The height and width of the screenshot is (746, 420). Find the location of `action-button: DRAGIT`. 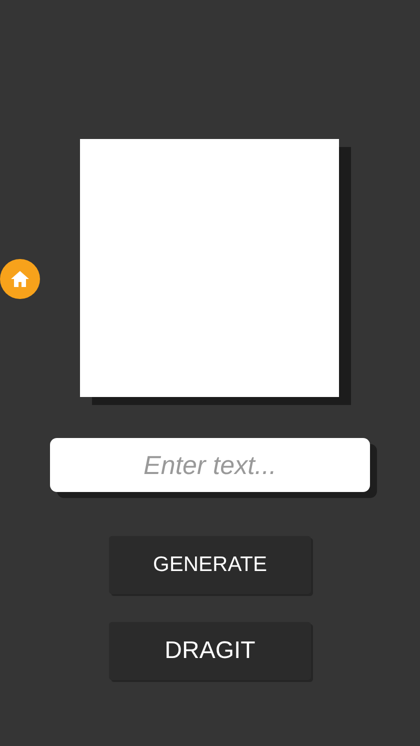

action-button: DRAGIT is located at coordinates (210, 651).